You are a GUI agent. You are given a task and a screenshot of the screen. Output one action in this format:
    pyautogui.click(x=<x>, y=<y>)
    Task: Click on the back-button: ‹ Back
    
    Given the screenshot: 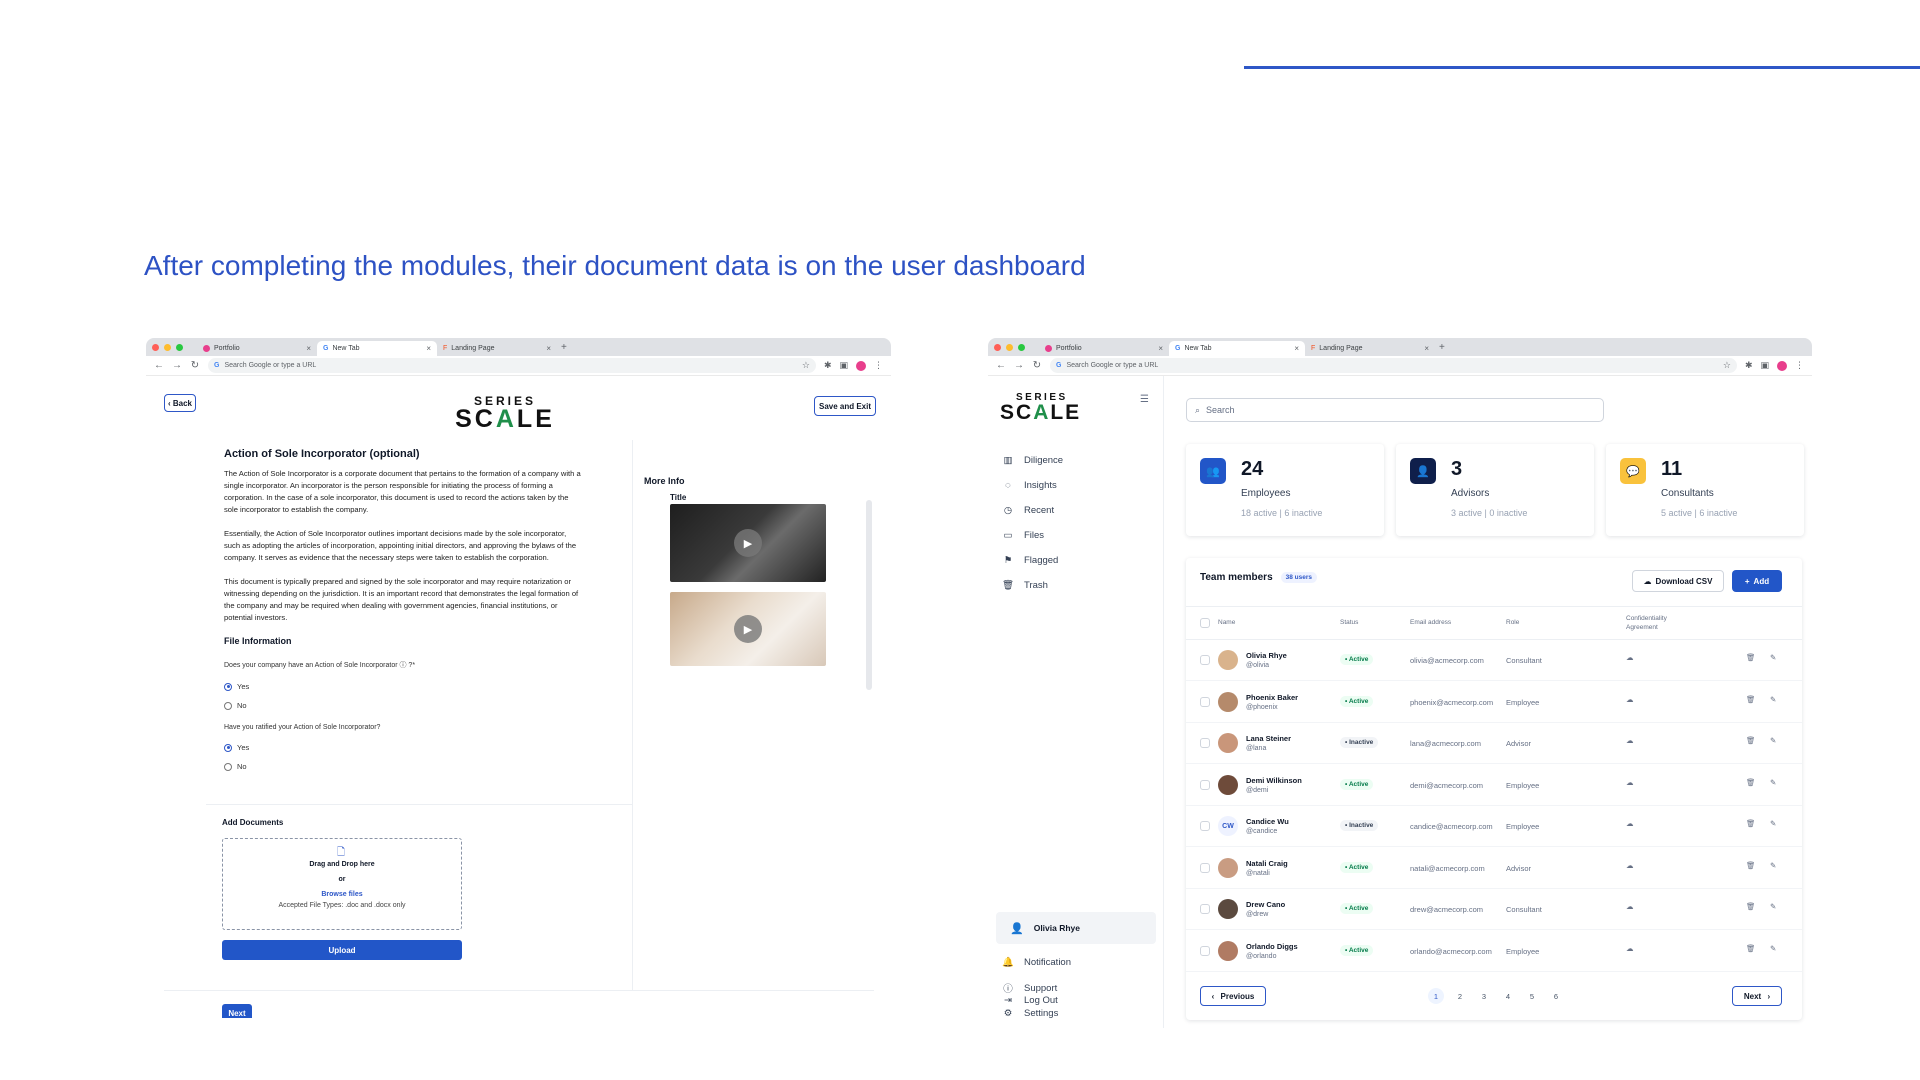 What is the action you would take?
    pyautogui.click(x=180, y=403)
    